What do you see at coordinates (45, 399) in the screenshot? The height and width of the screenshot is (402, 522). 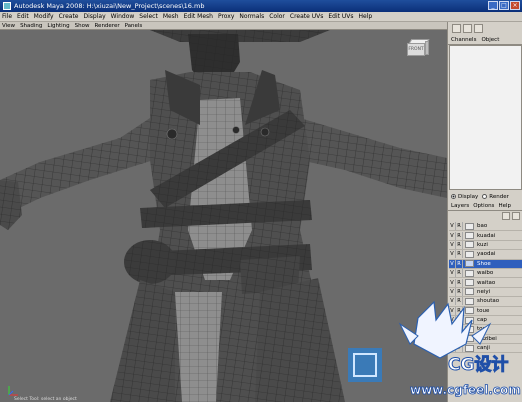 I see `status-line: Select Tool: select an object` at bounding box center [45, 399].